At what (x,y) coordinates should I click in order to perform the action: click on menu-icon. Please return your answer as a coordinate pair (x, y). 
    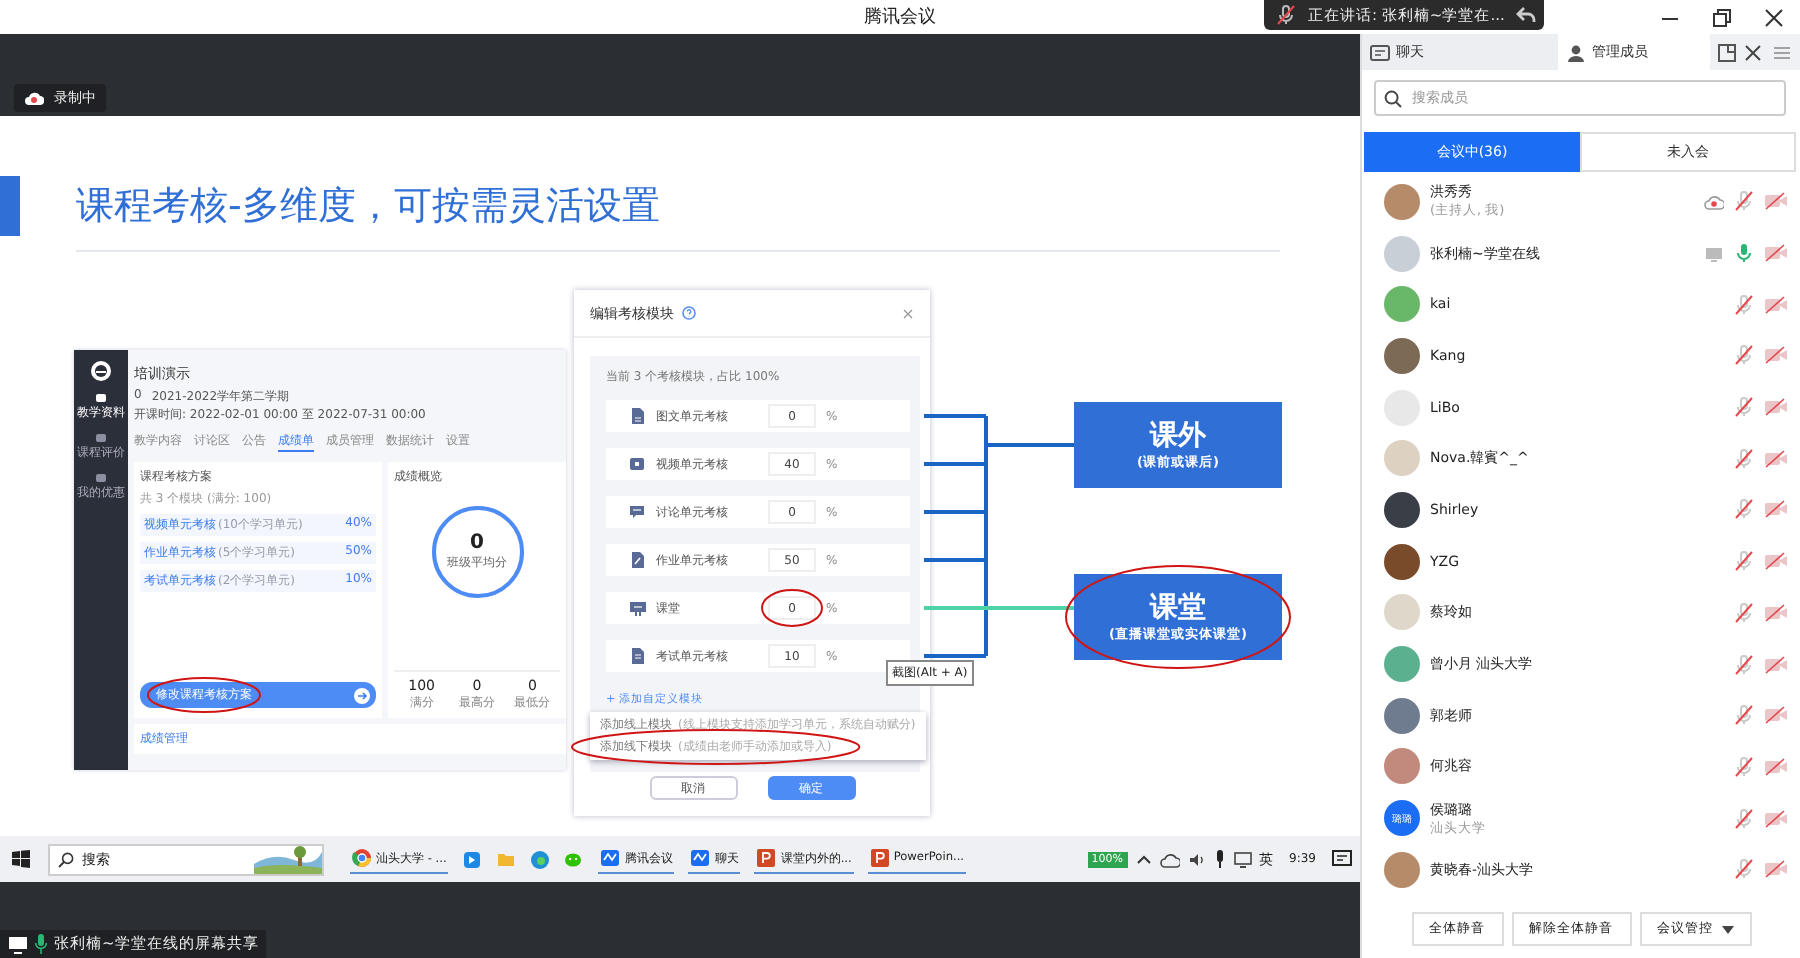
    Looking at the image, I should click on (1782, 52).